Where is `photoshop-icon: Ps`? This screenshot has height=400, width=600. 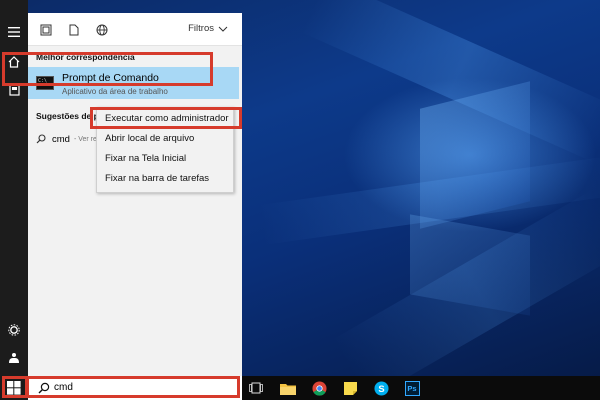 photoshop-icon: Ps is located at coordinates (412, 388).